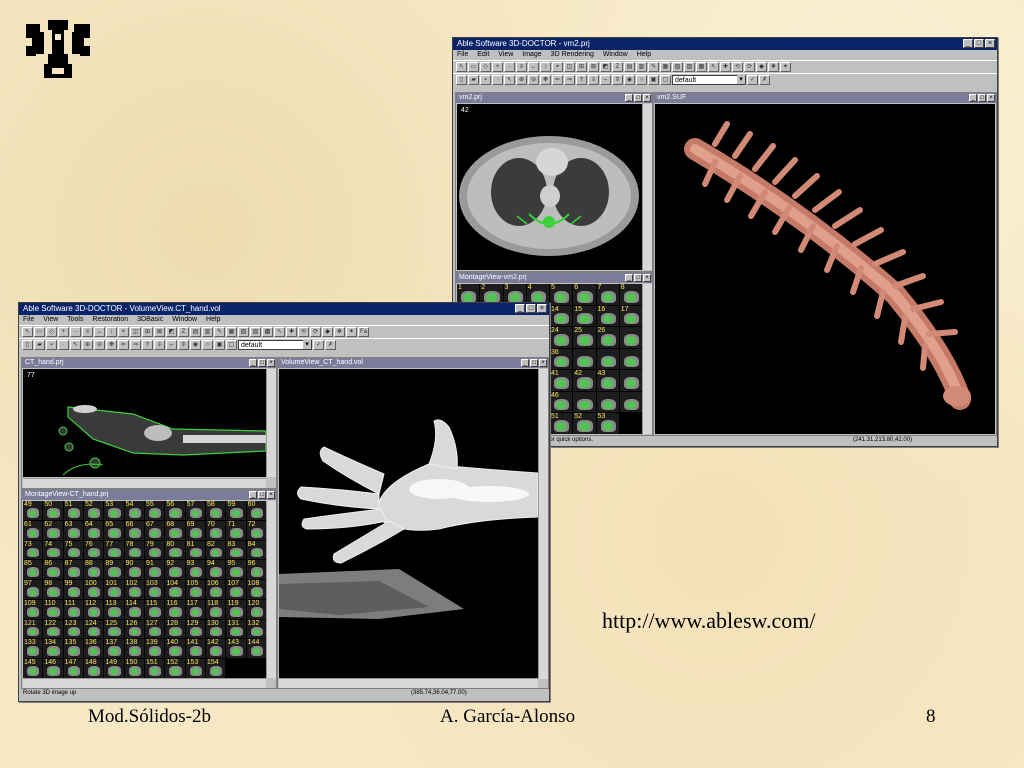 Image resolution: width=1024 pixels, height=768 pixels. What do you see at coordinates (531, 54) in the screenshot?
I see `menu-image: Image` at bounding box center [531, 54].